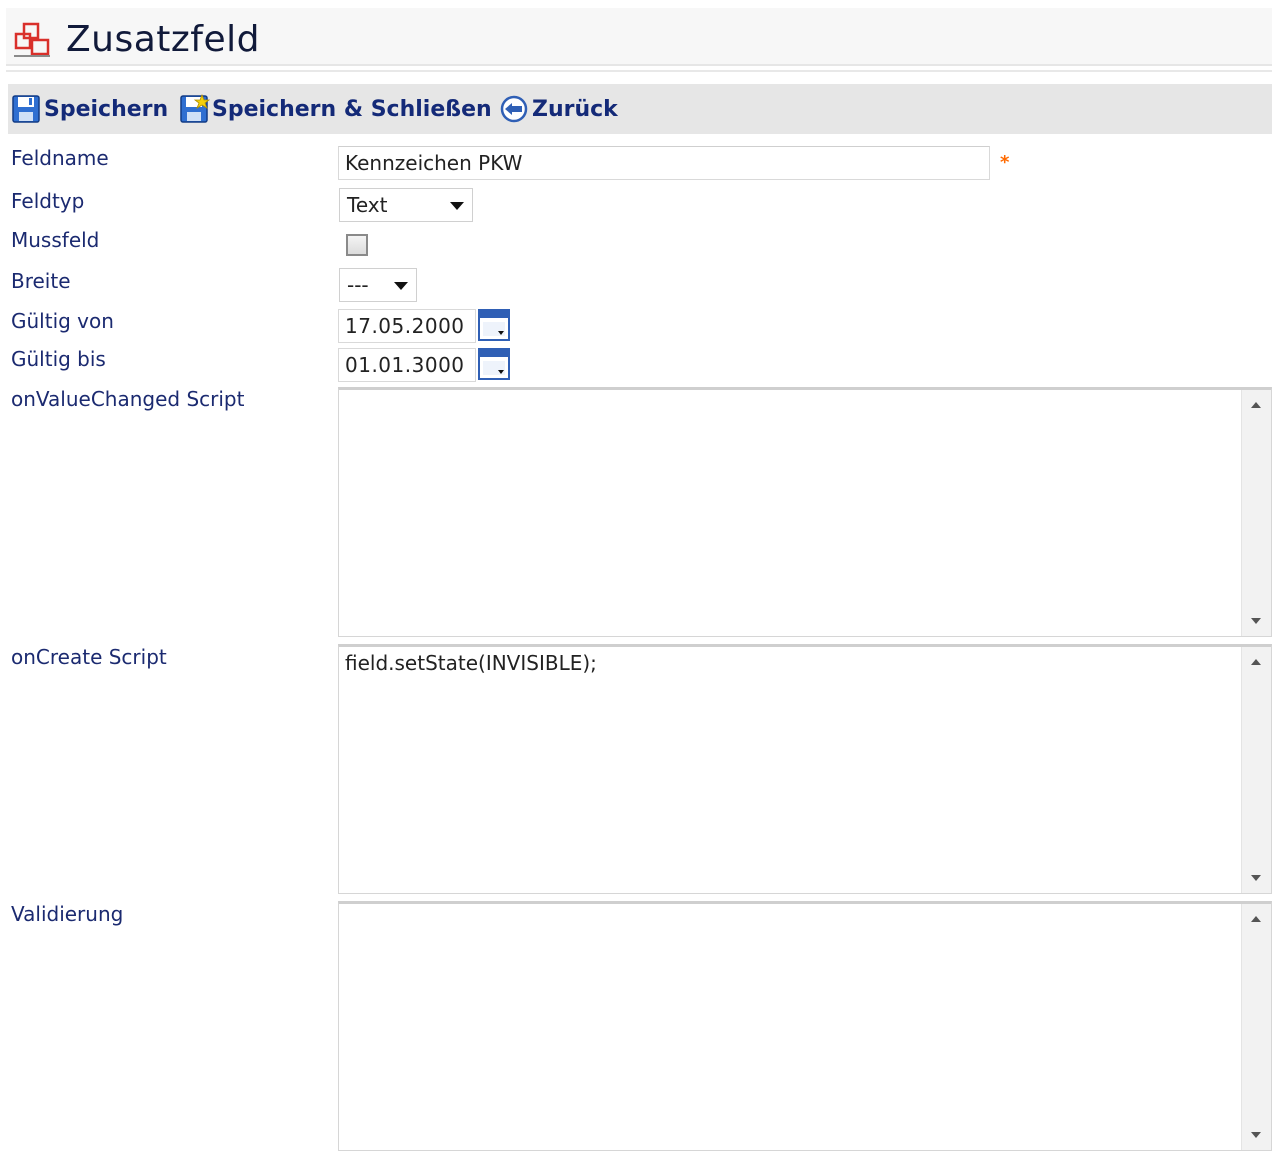 This screenshot has width=1272, height=1151. I want to click on on-create-content: field.setState(INVISIBLE);, so click(471, 663).